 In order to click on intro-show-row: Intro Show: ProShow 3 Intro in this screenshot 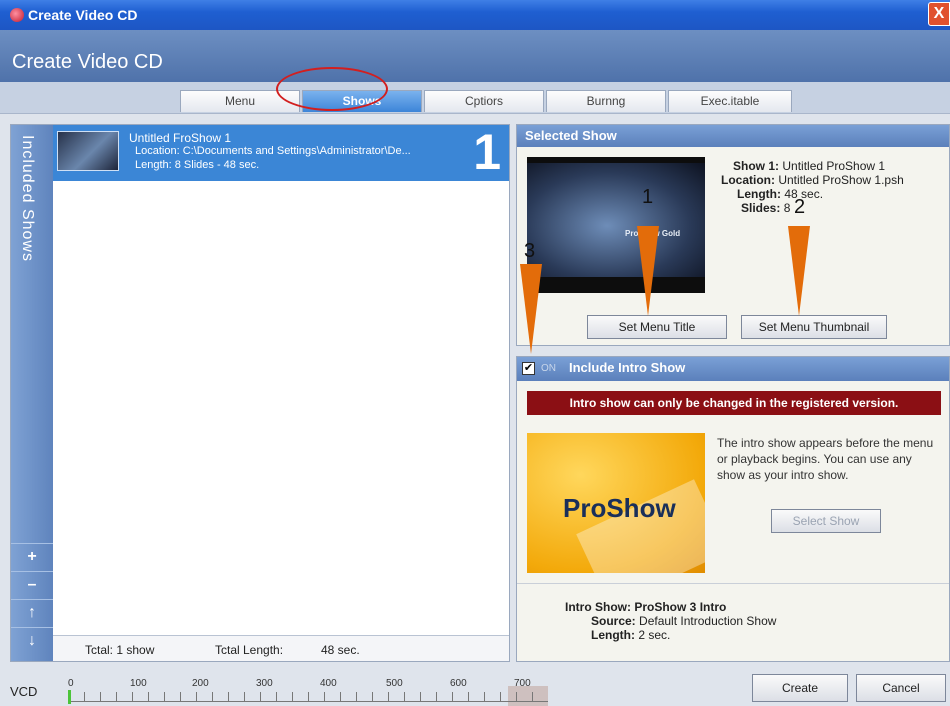, I will do `click(645, 607)`.